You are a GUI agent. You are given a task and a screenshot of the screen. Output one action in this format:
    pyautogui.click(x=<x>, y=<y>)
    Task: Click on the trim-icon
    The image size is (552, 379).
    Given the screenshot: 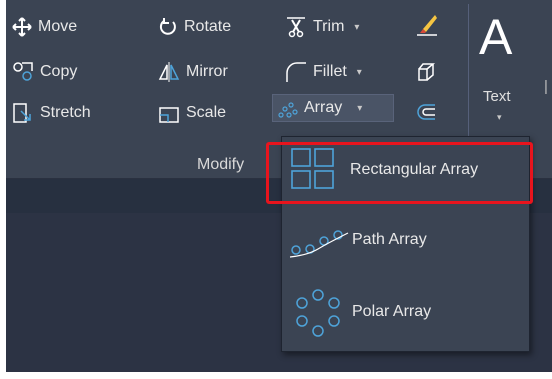 What is the action you would take?
    pyautogui.click(x=296, y=27)
    